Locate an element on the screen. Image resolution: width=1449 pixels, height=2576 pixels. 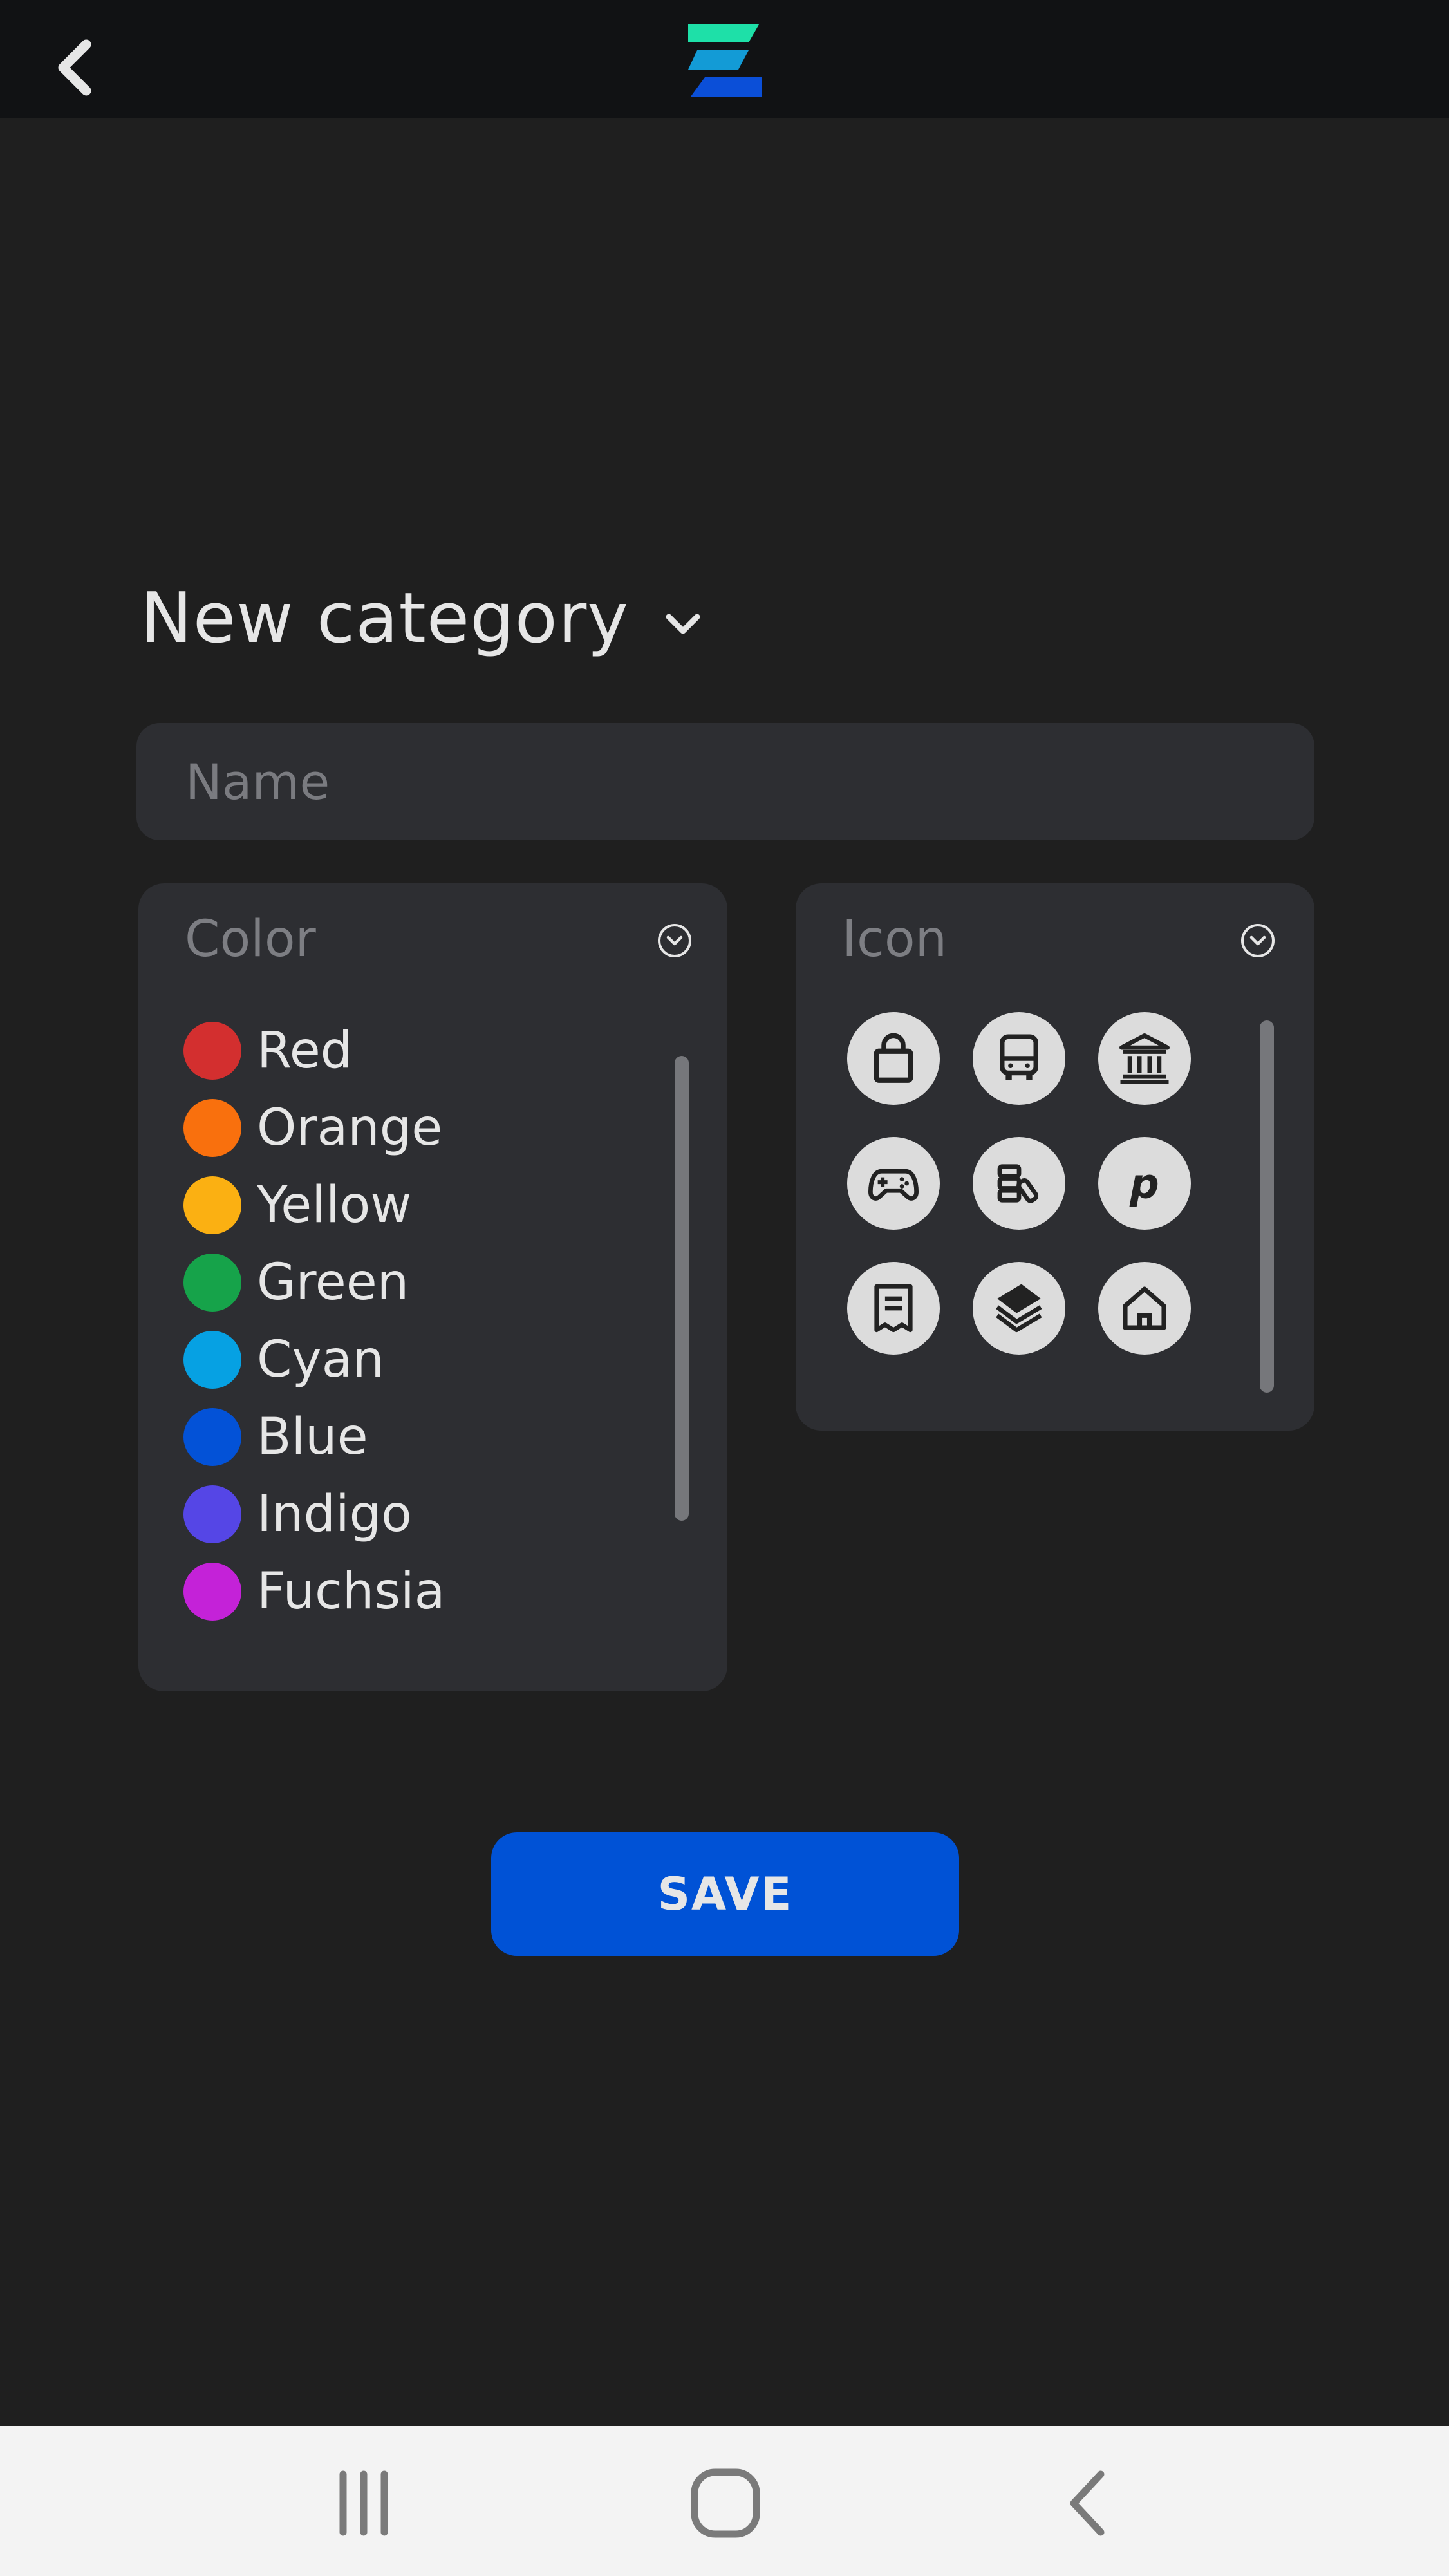
icon-option-shopping-bag is located at coordinates (893, 1058).